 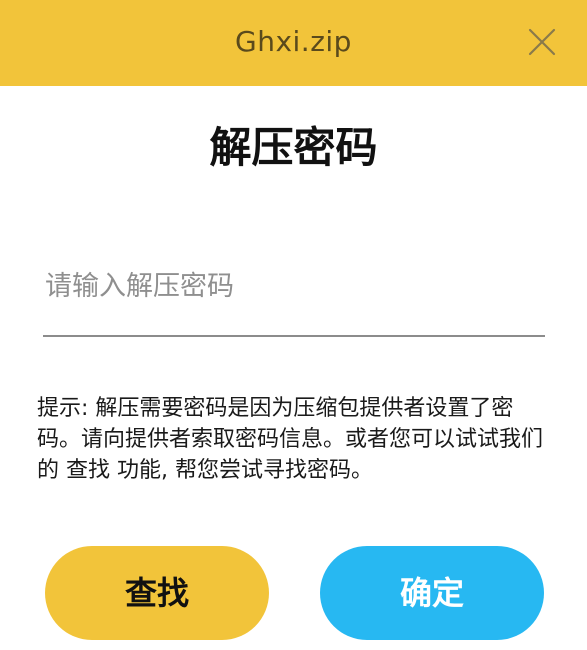 What do you see at coordinates (432, 593) in the screenshot?
I see `confirm-button: 确定` at bounding box center [432, 593].